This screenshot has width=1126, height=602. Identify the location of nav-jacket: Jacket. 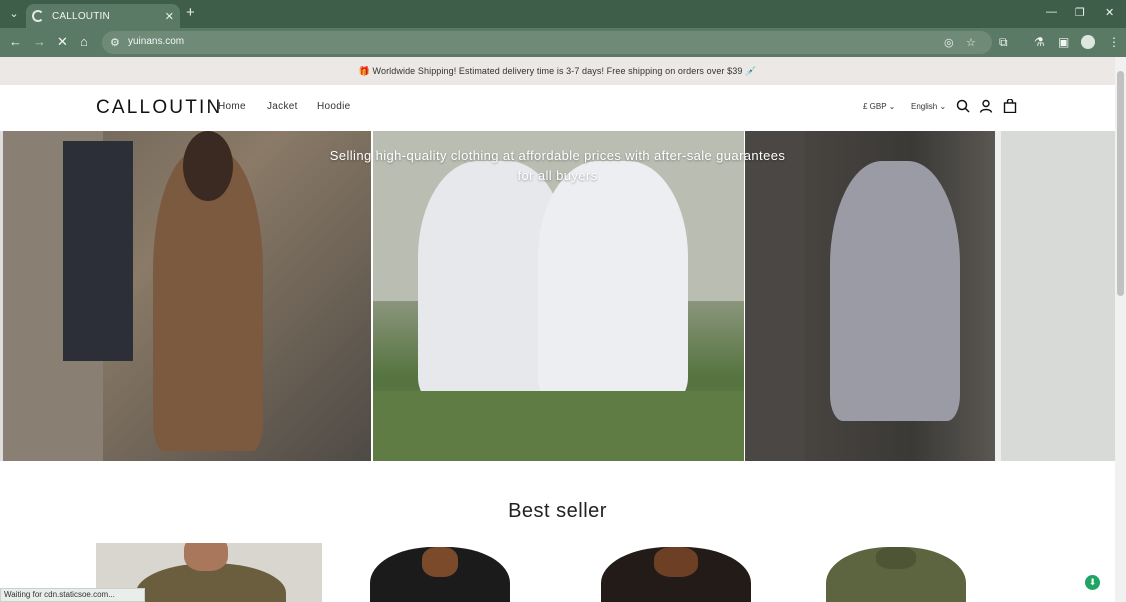
(282, 106).